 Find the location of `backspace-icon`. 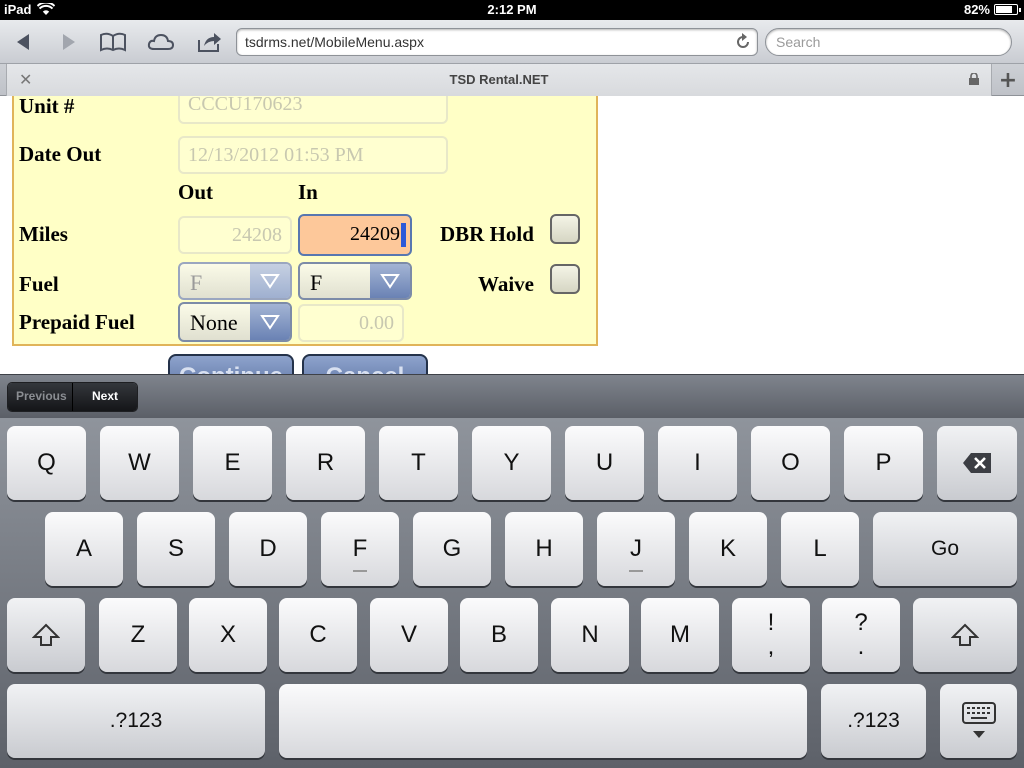

backspace-icon is located at coordinates (977, 463).